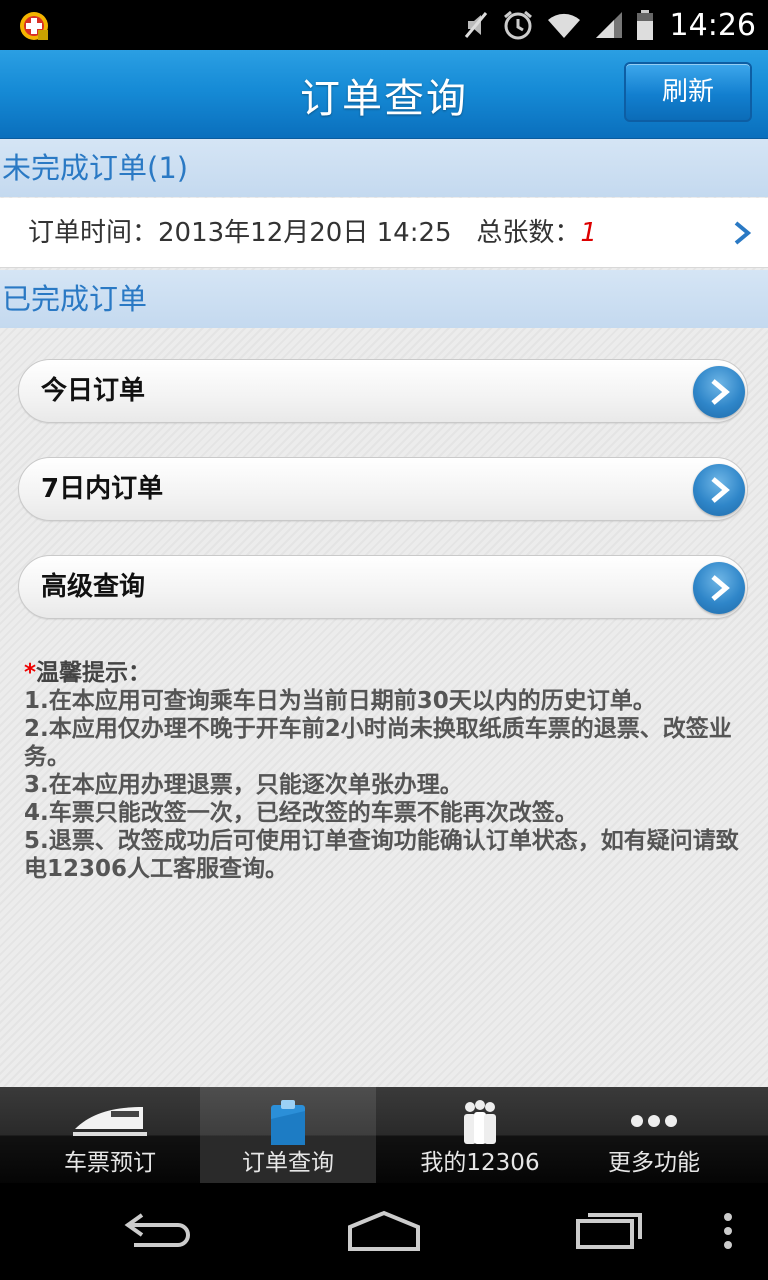  Describe the element at coordinates (378, 743) in the screenshot. I see `tip-line: 2.本应用仅办理不晚于开车前2小时尚未换取纸质车票的退票、改签业务。` at that location.